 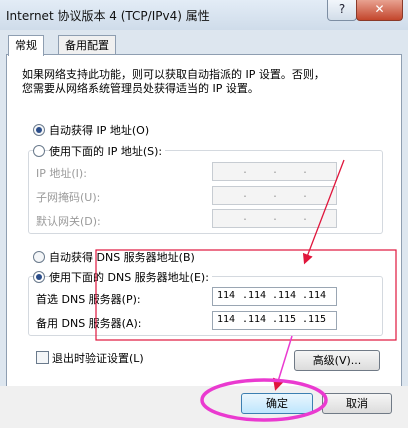 I want to click on tab-general: 常规, so click(x=26, y=45).